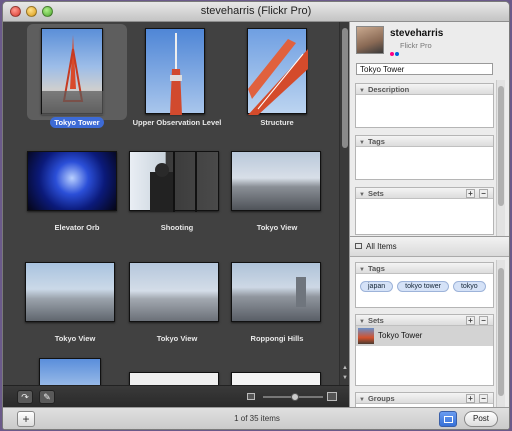 The width and height of the screenshot is (512, 431). I want to click on copy-icon, so click(358, 246).